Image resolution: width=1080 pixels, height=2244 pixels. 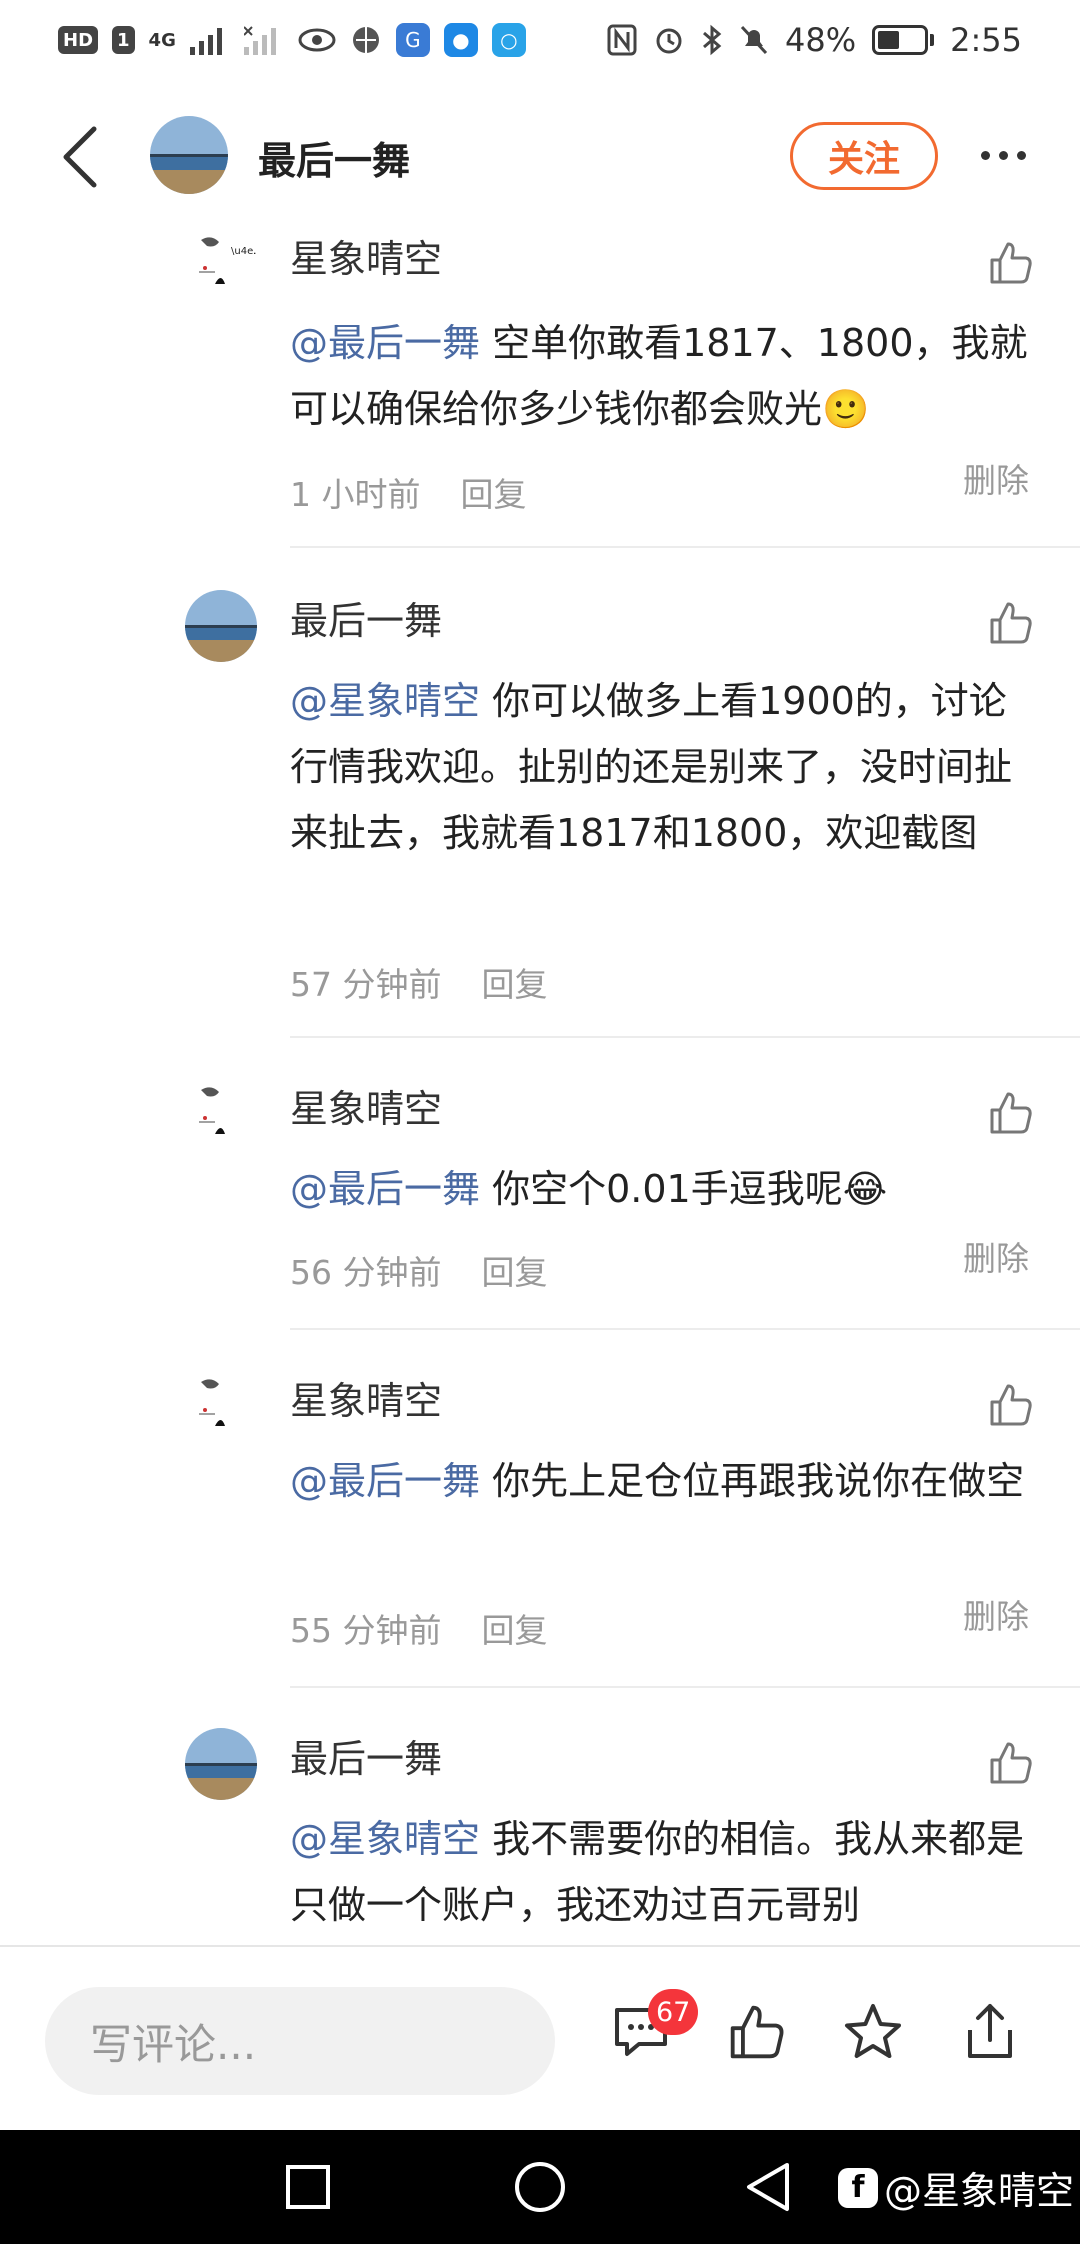 I want to click on share-icon, so click(x=990, y=2031).